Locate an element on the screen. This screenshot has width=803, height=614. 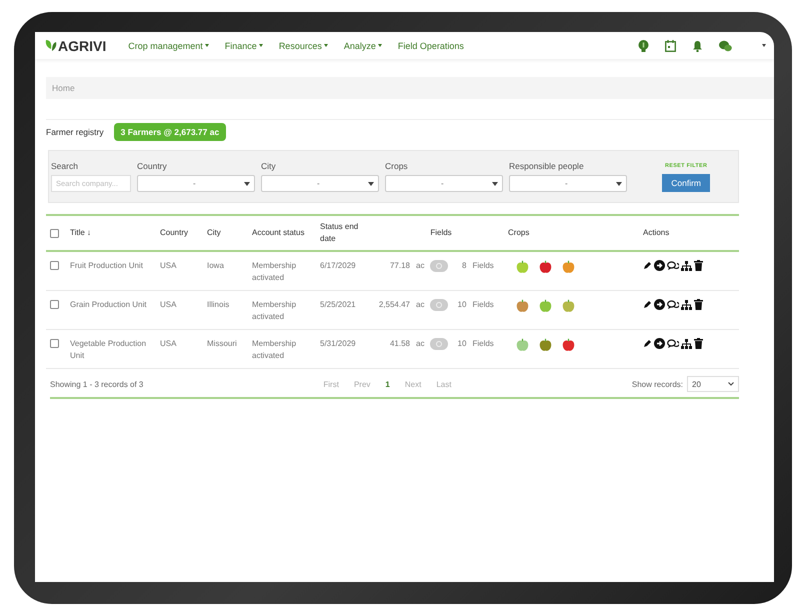
summary-badge: 3 Farmers @ 2,673.77 ac is located at coordinates (170, 132).